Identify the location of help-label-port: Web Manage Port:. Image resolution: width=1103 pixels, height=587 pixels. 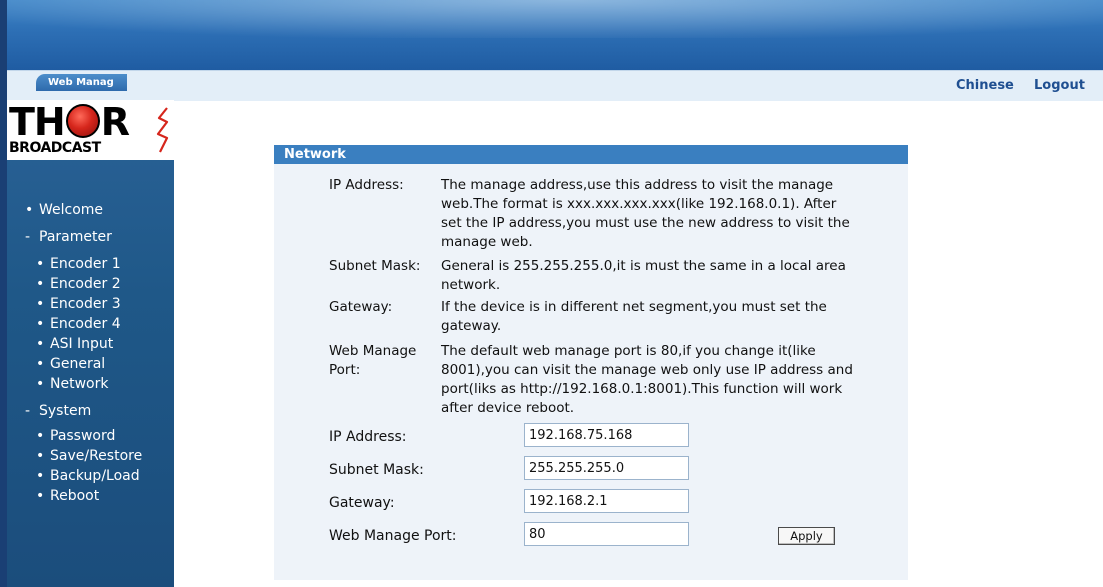
(373, 360).